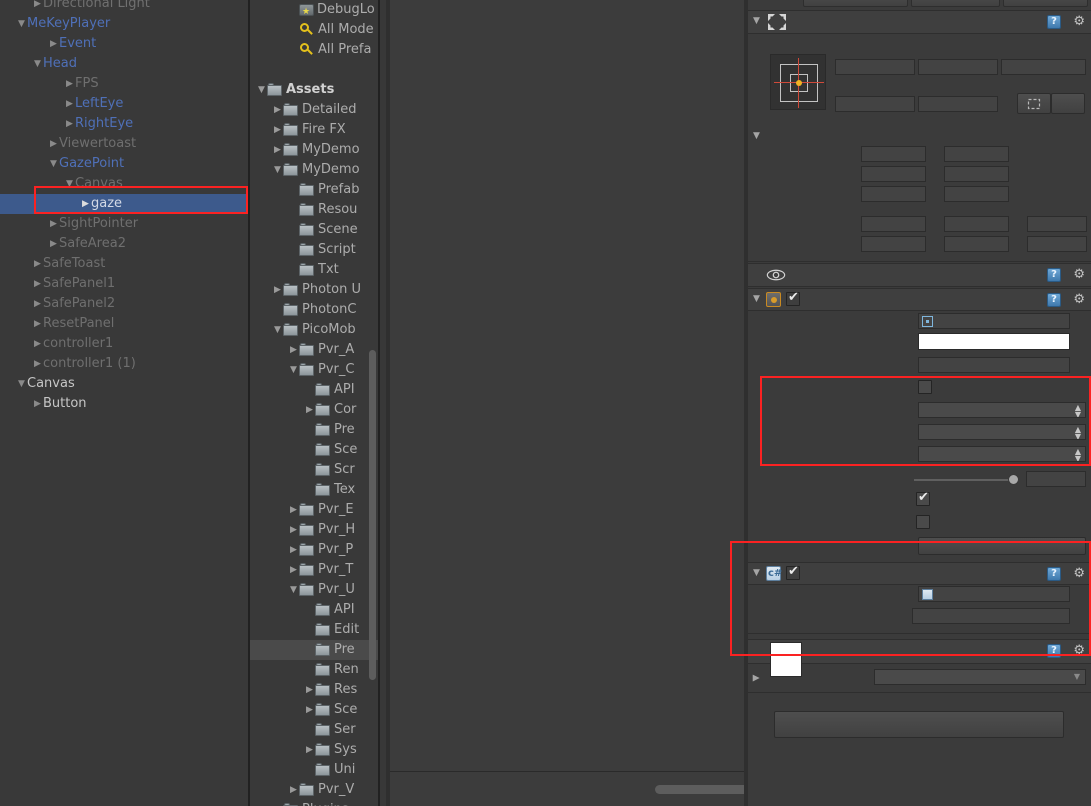 This screenshot has width=1091, height=806. What do you see at coordinates (893, 244) in the screenshot?
I see `scale-x-input` at bounding box center [893, 244].